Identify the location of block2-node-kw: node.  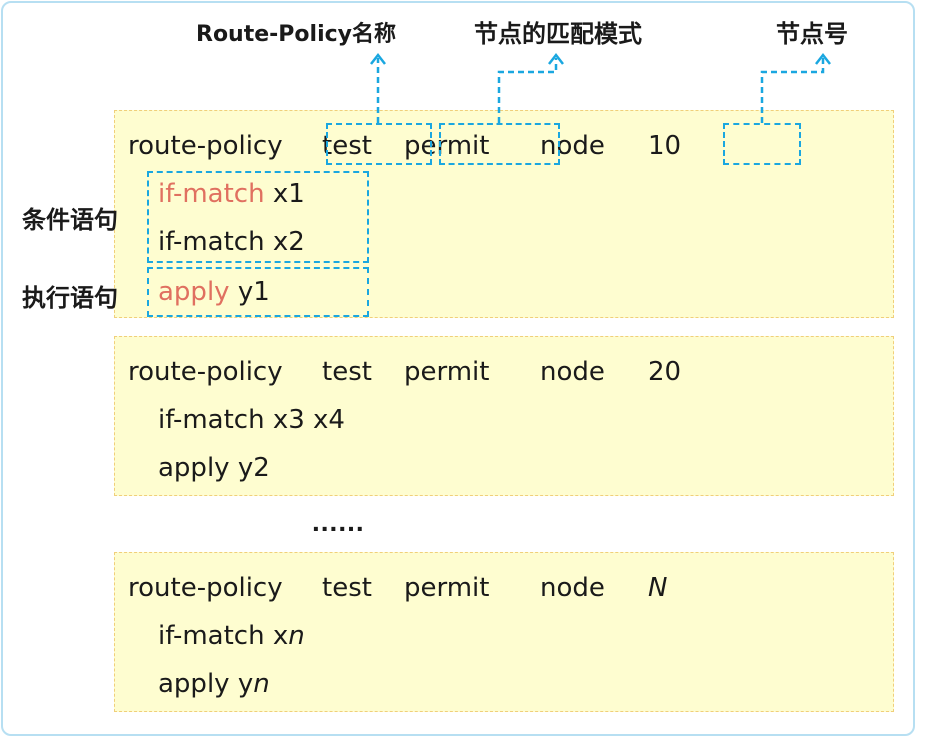
(572, 372).